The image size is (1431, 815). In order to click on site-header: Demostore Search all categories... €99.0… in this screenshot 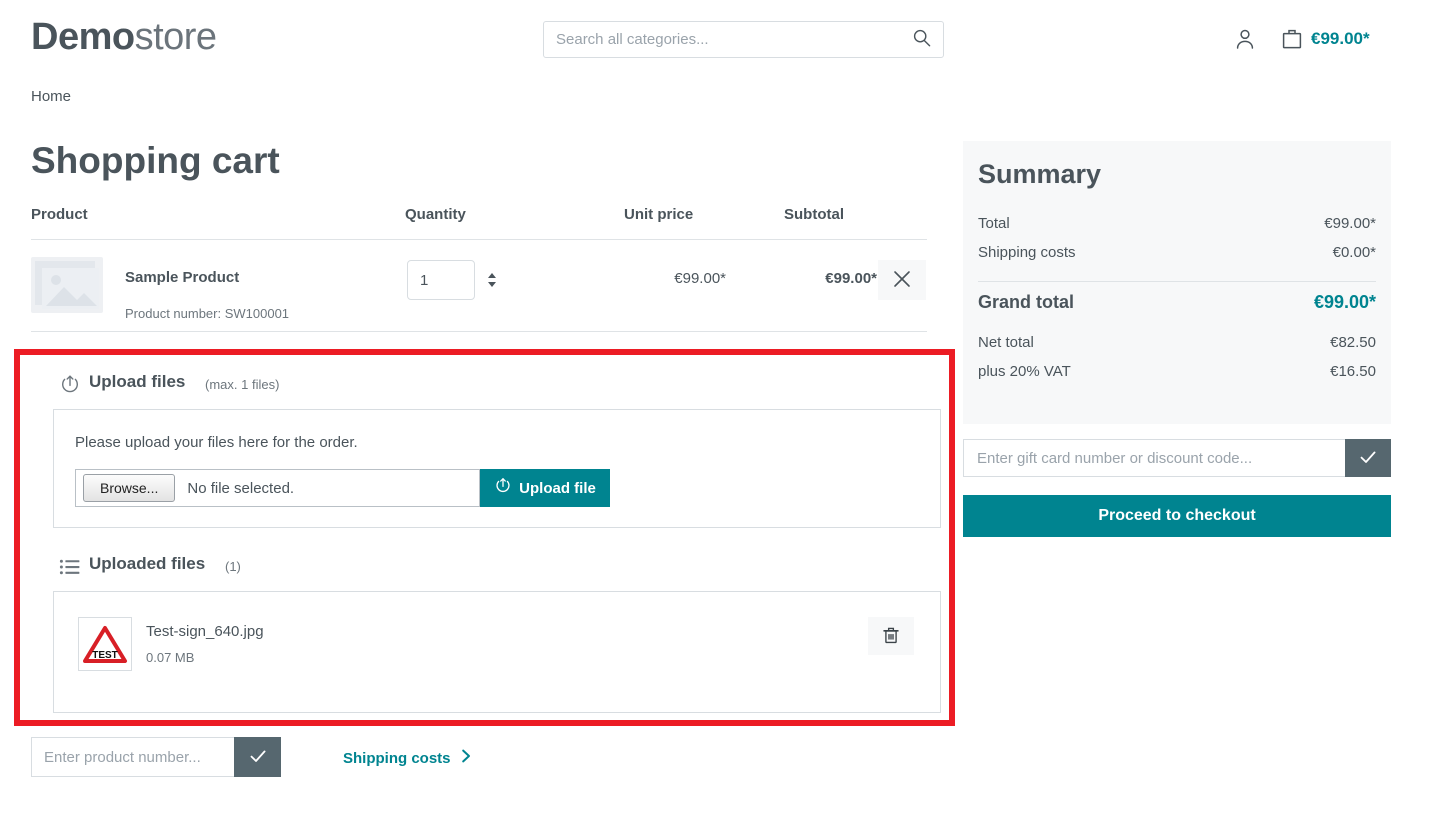, I will do `click(715, 37)`.